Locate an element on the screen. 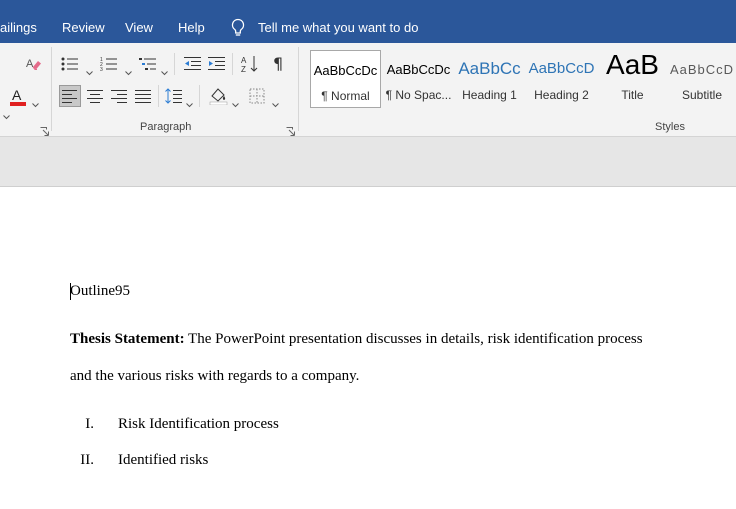  tab-review: Review is located at coordinates (83, 28).